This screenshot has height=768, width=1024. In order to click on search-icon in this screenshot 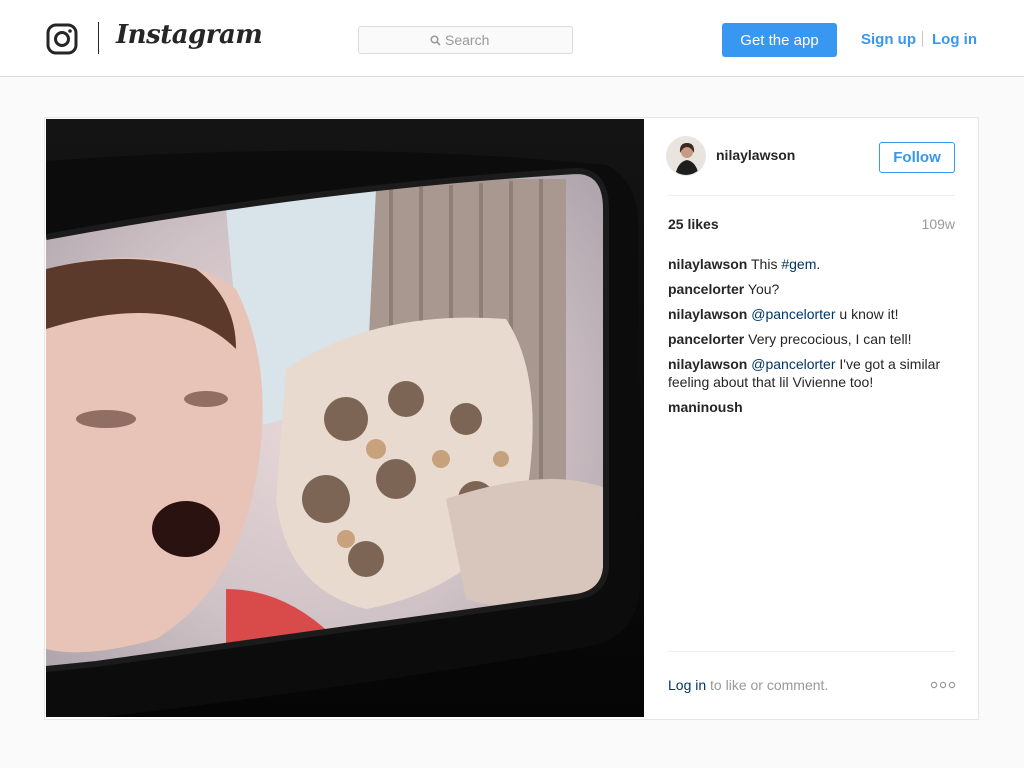, I will do `click(435, 40)`.